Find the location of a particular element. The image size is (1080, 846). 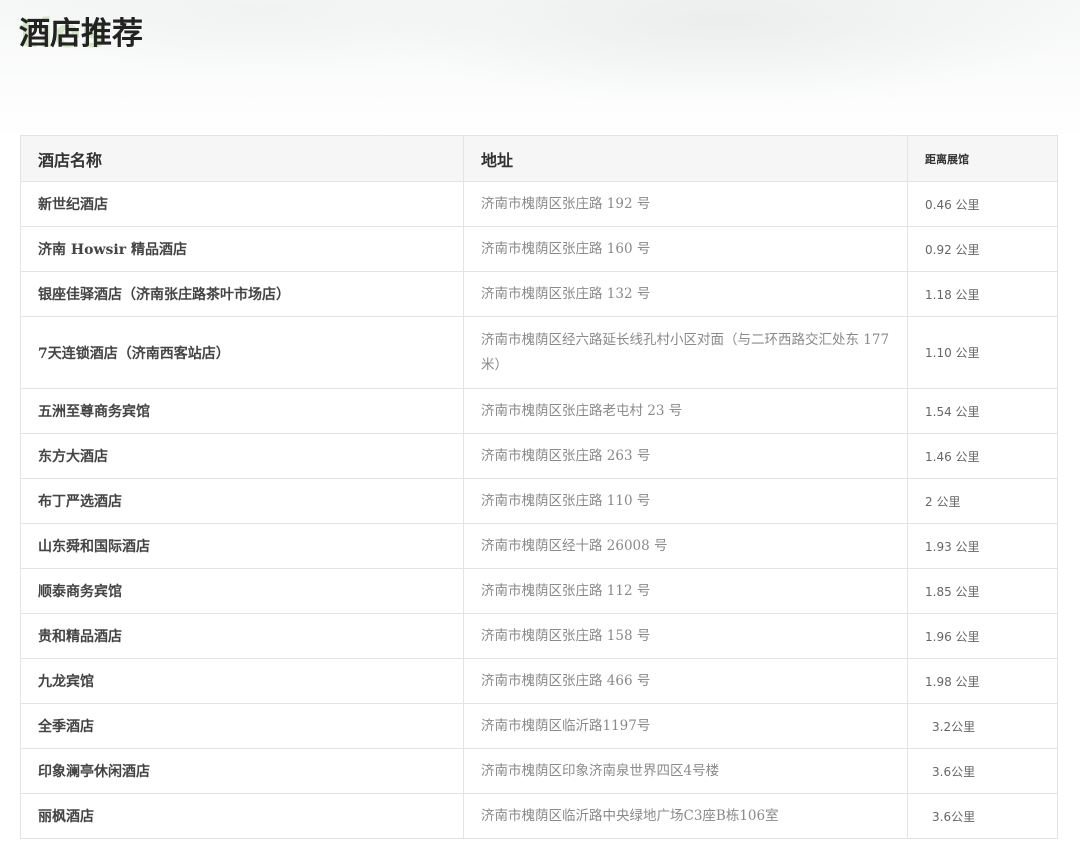

hotel-address: 济南市槐荫区张庄路 192 号 is located at coordinates (685, 204).